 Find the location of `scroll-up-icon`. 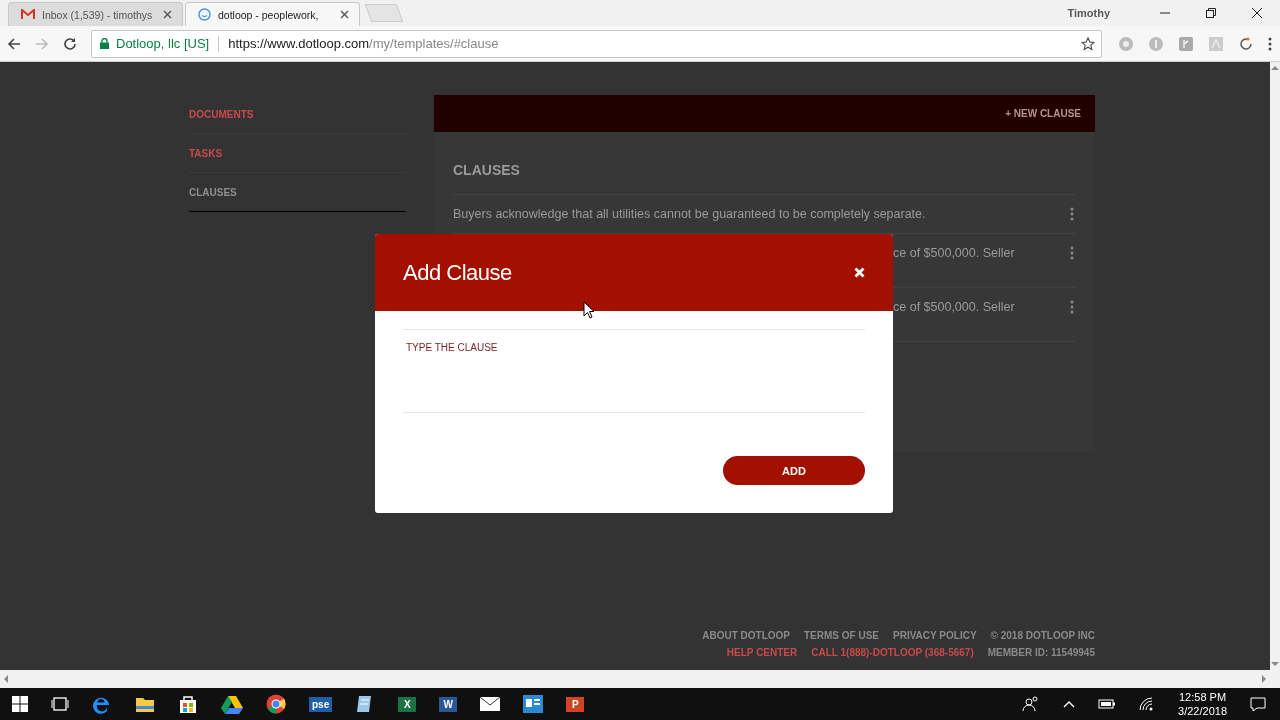

scroll-up-icon is located at coordinates (1275, 68).